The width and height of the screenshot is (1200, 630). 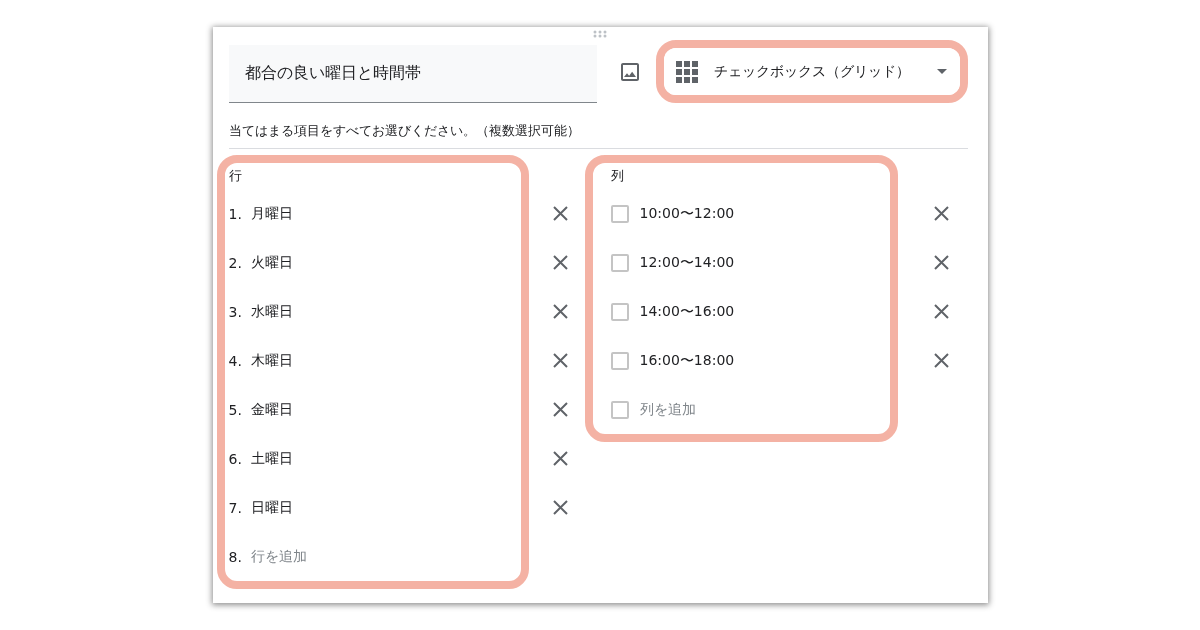 What do you see at coordinates (404, 131) in the screenshot?
I see `question-description: 当てはまる項目をすべてお選びください。（複数選択可能）` at bounding box center [404, 131].